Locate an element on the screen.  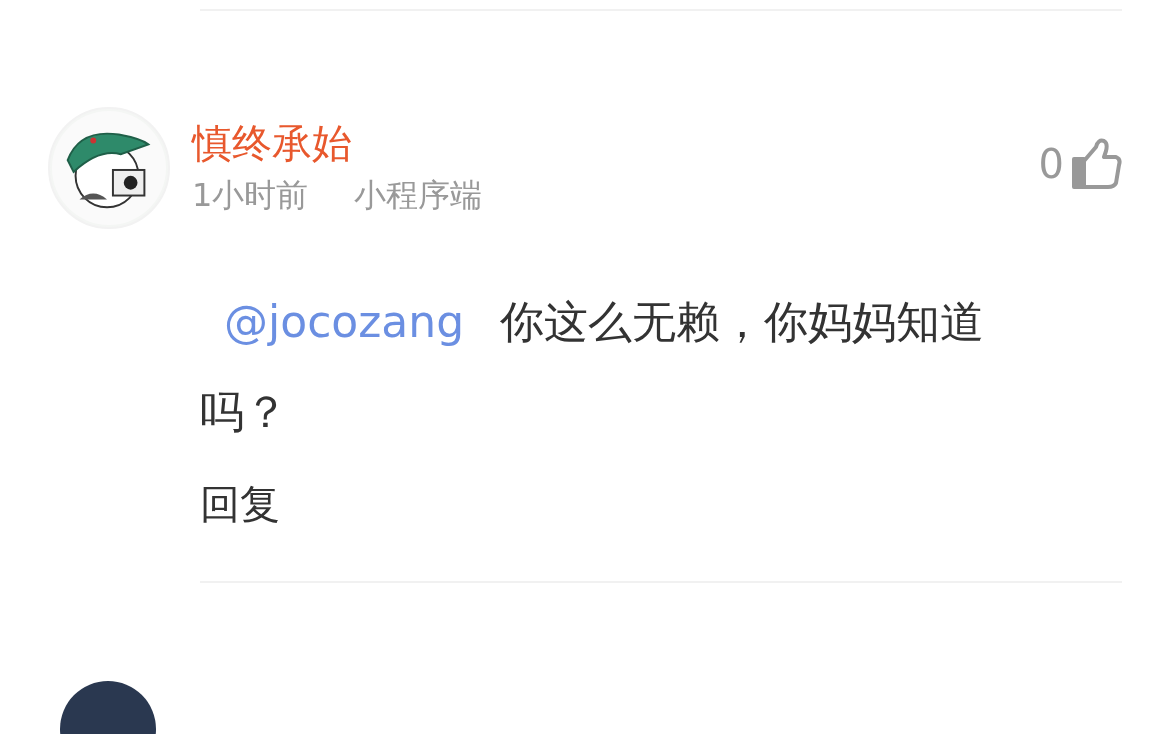
mention-link: @jocozang is located at coordinates (332, 321).